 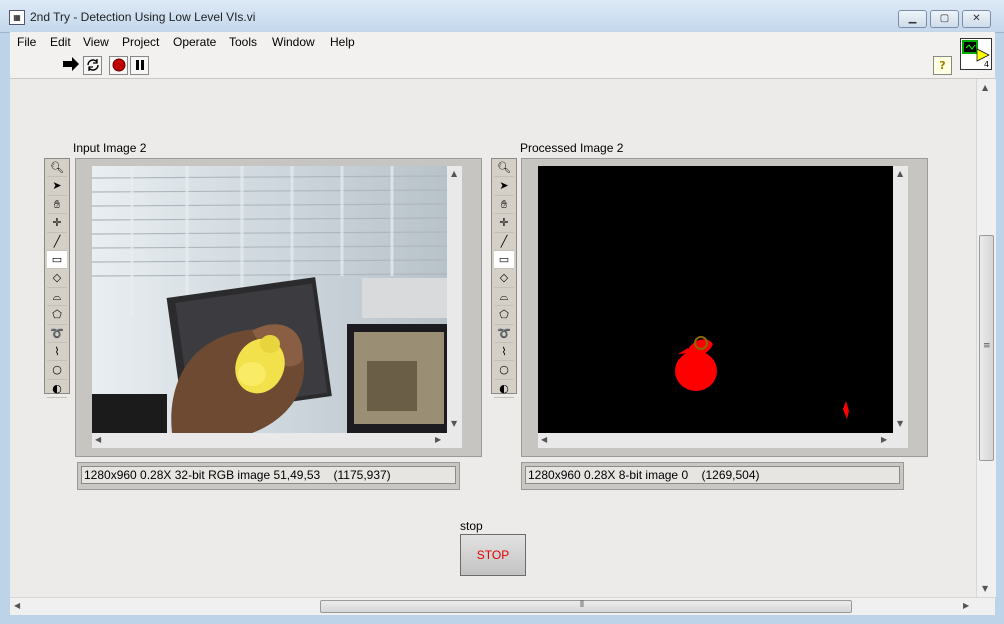 What do you see at coordinates (293, 42) in the screenshot?
I see `menu-window: Window` at bounding box center [293, 42].